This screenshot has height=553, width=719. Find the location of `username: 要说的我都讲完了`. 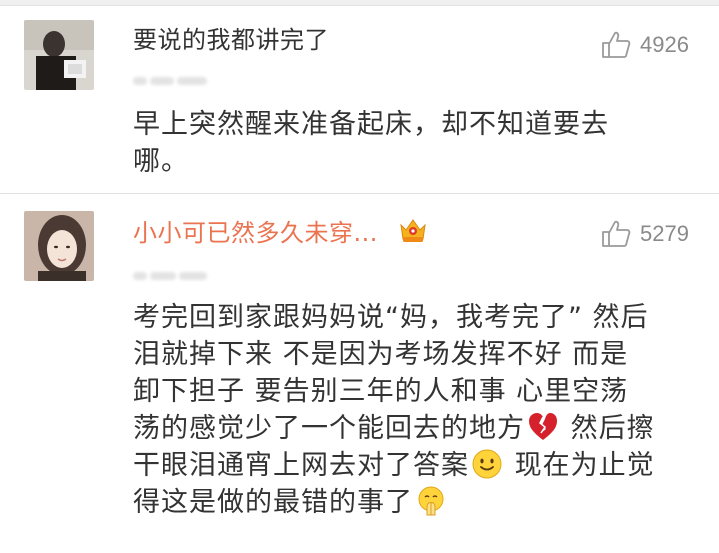

username: 要说的我都讲完了 is located at coordinates (231, 37).